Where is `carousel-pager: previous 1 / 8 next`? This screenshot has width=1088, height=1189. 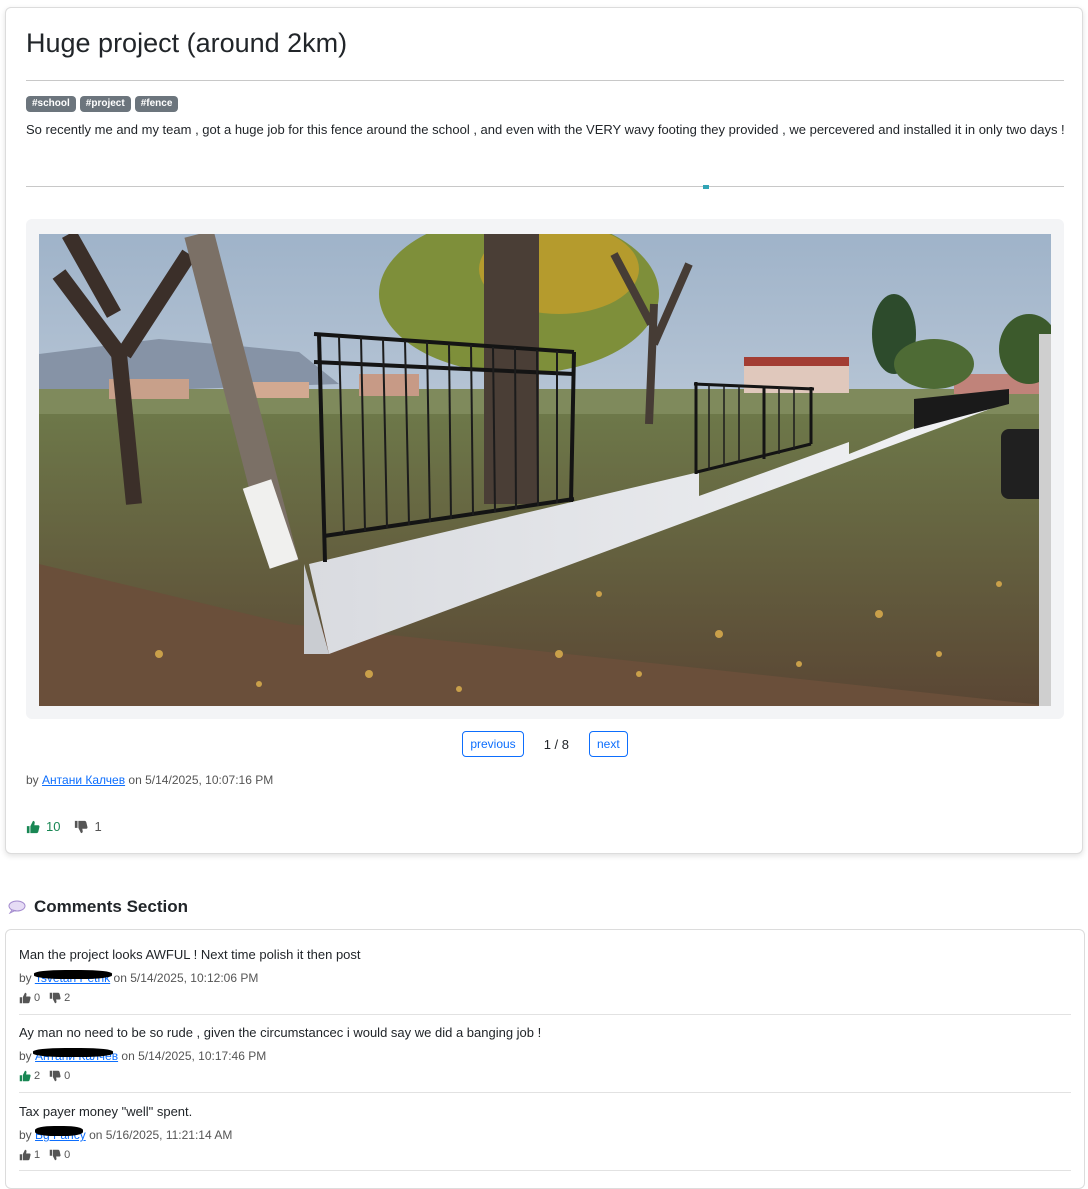 carousel-pager: previous 1 / 8 next is located at coordinates (545, 744).